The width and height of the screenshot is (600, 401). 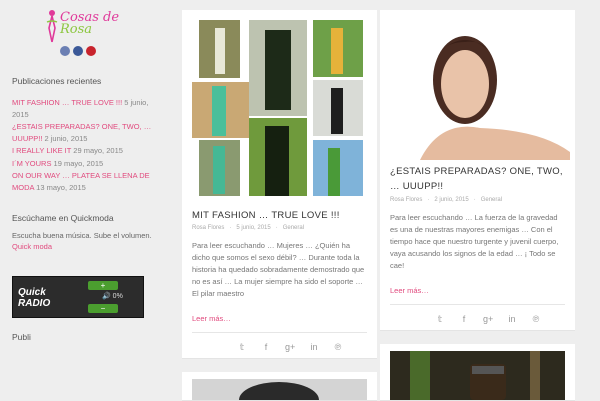 What do you see at coordinates (103, 285) in the screenshot?
I see `volume-up-button: +` at bounding box center [103, 285].